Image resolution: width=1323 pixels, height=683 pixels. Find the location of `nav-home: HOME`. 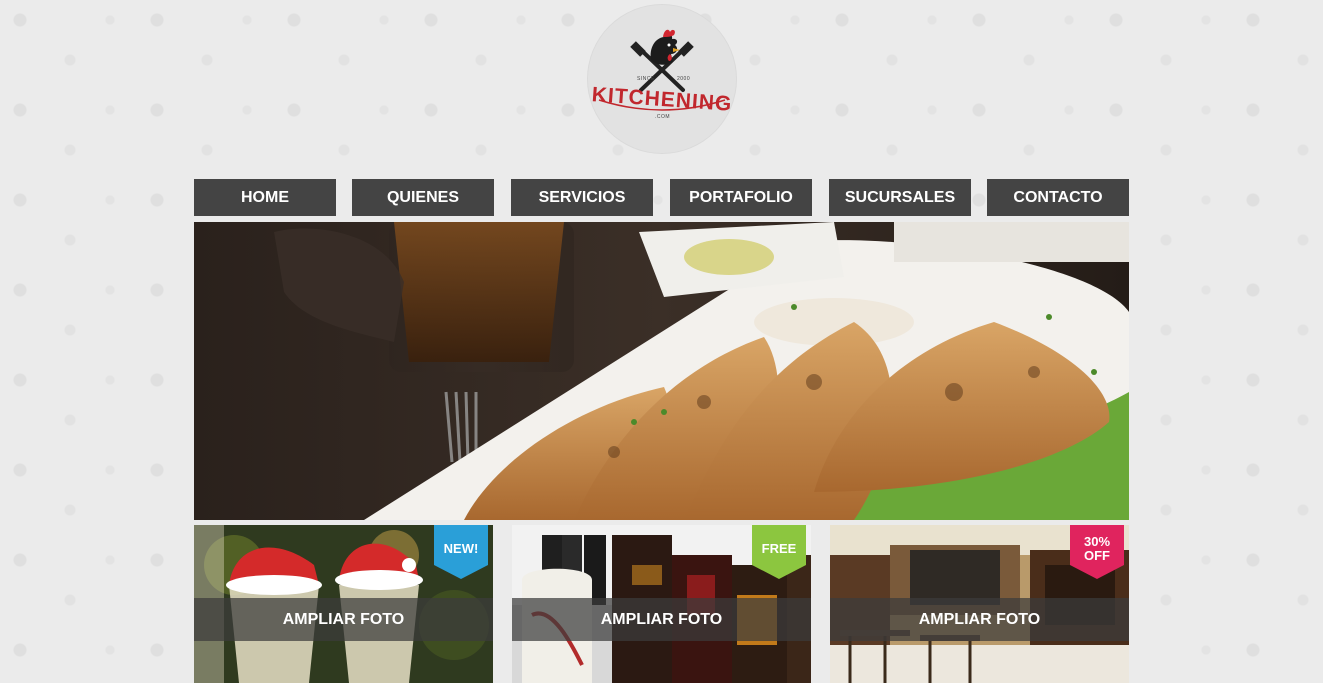

nav-home: HOME is located at coordinates (265, 197).